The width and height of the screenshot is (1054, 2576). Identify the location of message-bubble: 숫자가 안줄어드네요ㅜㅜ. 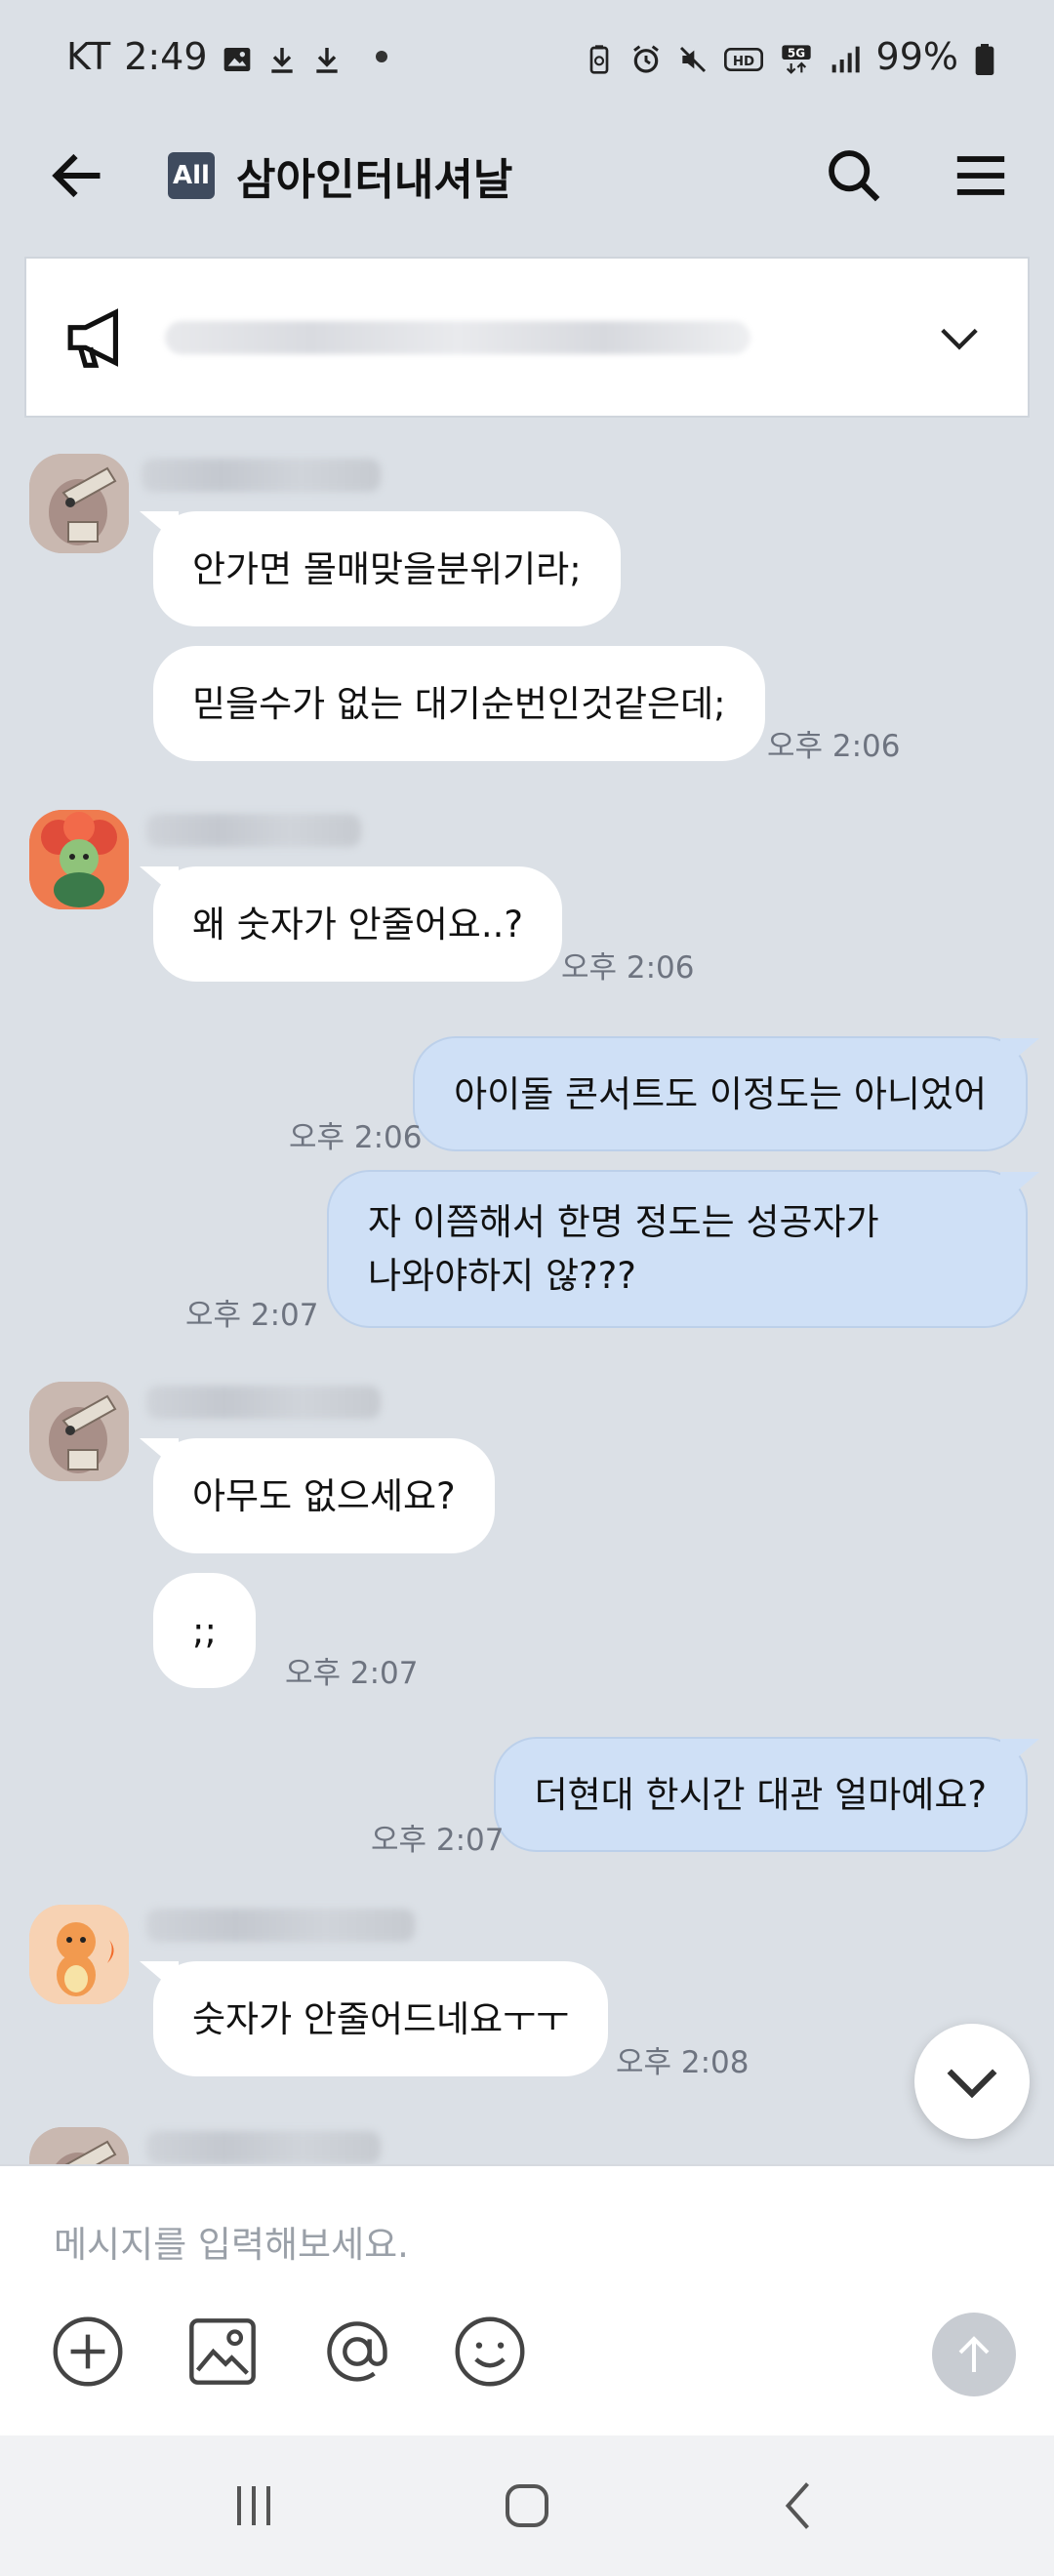
(381, 2018).